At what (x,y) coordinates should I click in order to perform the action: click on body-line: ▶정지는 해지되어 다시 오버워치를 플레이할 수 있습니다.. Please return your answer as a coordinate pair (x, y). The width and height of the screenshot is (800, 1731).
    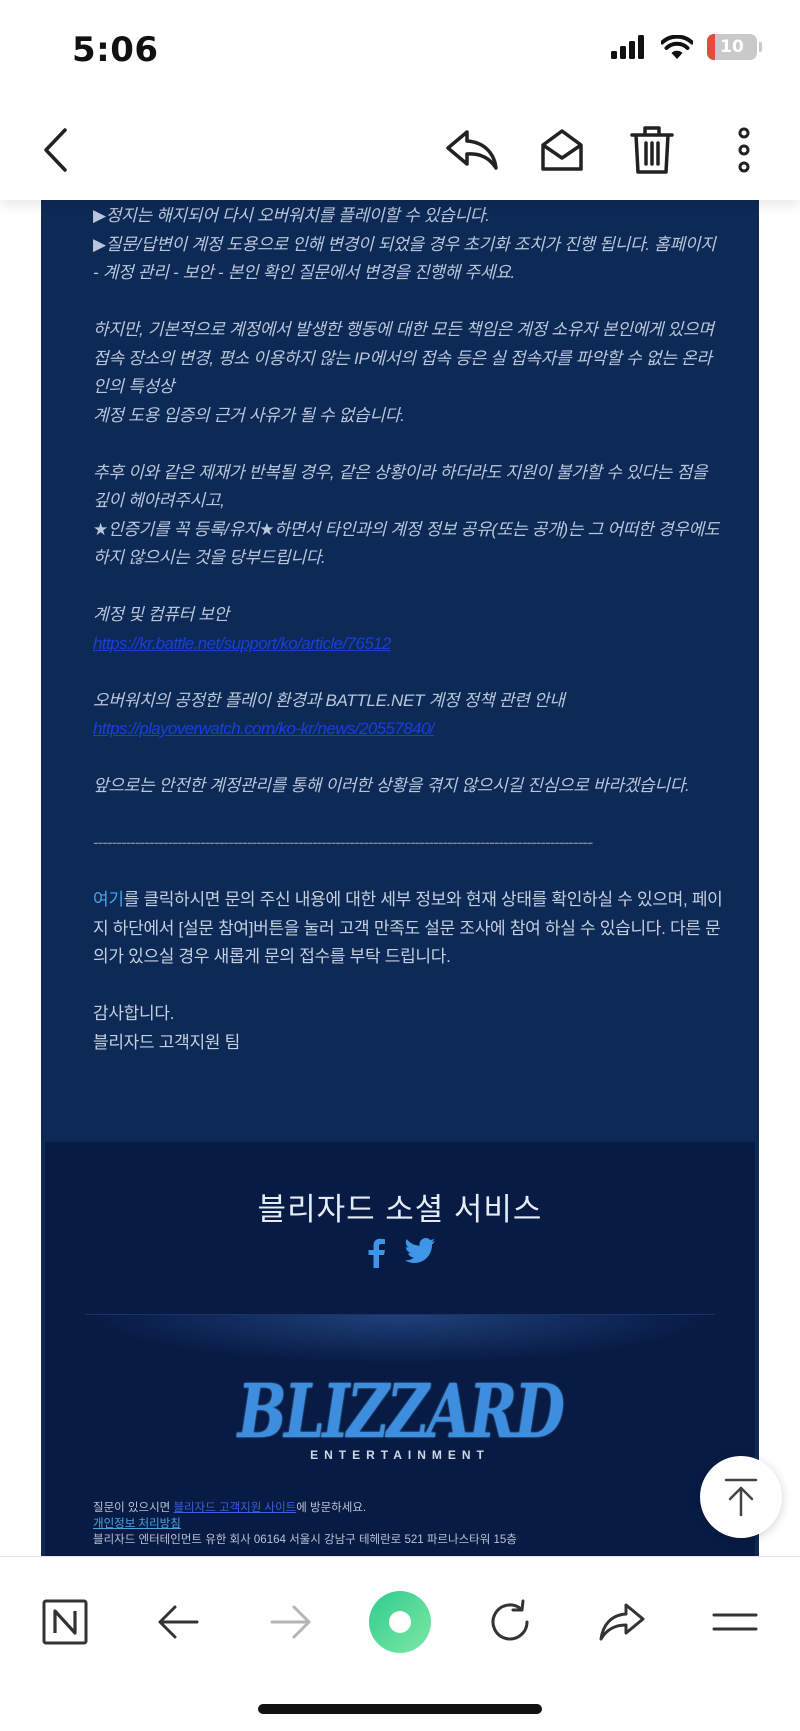
    Looking at the image, I should click on (291, 215).